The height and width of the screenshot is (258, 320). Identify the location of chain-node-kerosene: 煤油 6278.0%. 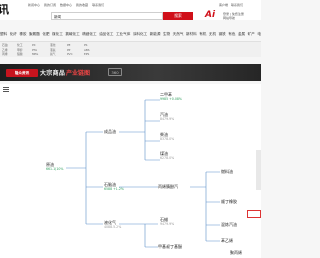
(167, 155).